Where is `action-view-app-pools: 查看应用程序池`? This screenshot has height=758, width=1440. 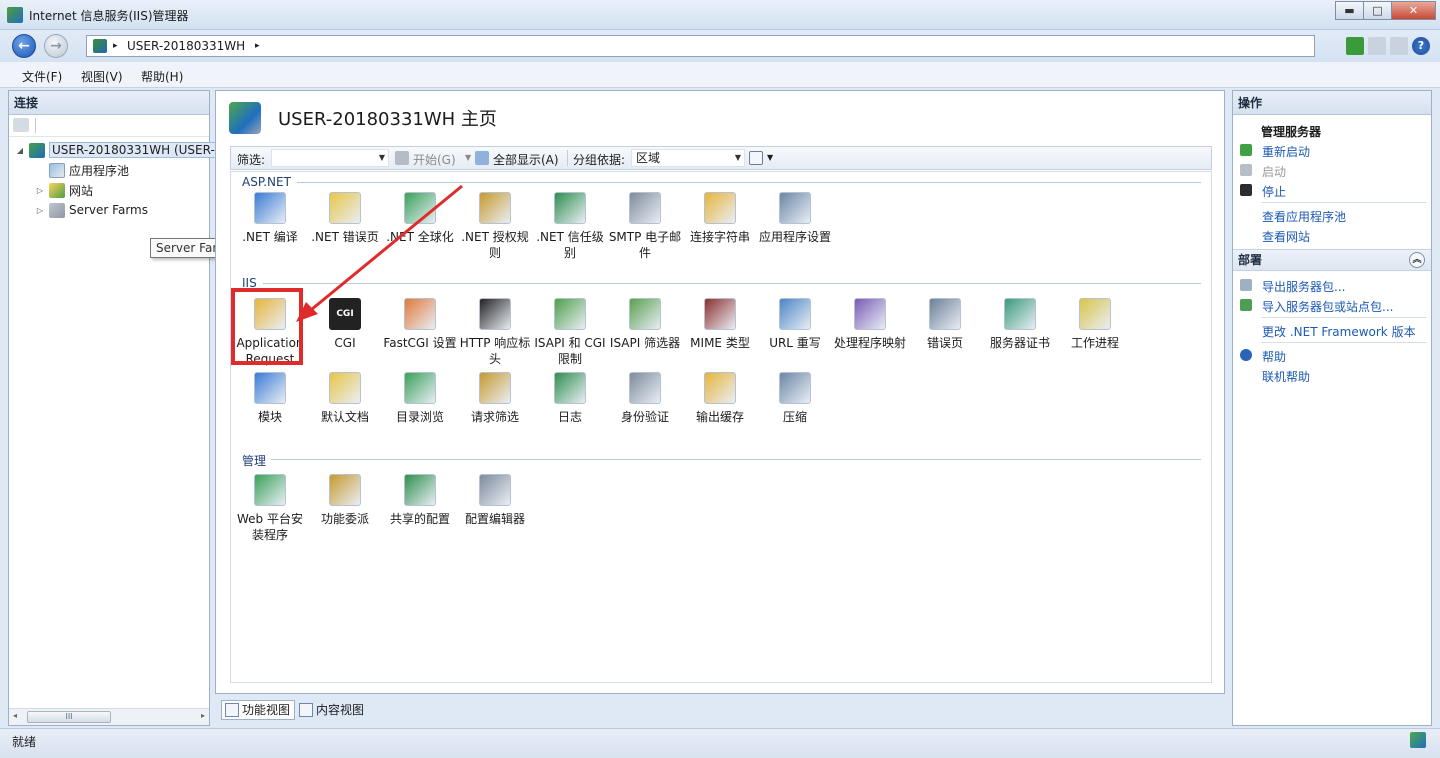
action-view-app-pools: 查看应用程序池 is located at coordinates (1304, 216).